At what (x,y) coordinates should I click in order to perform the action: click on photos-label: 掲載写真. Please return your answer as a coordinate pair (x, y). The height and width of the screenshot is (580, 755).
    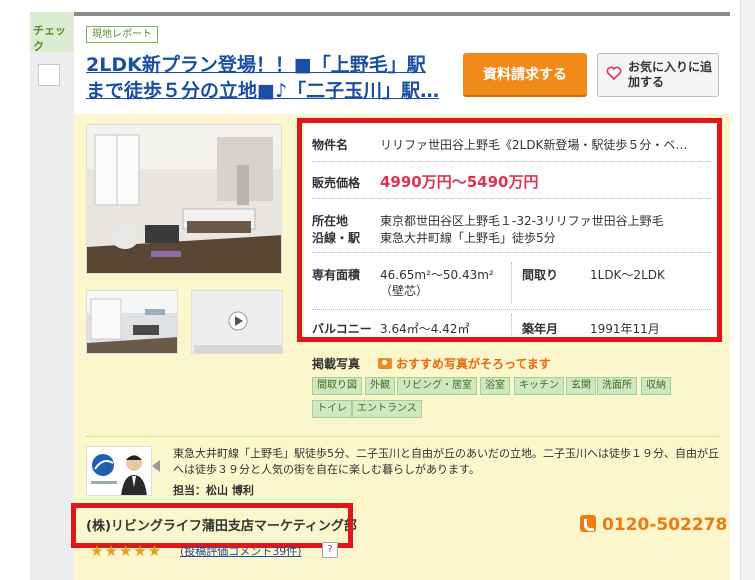
    Looking at the image, I should click on (336, 364).